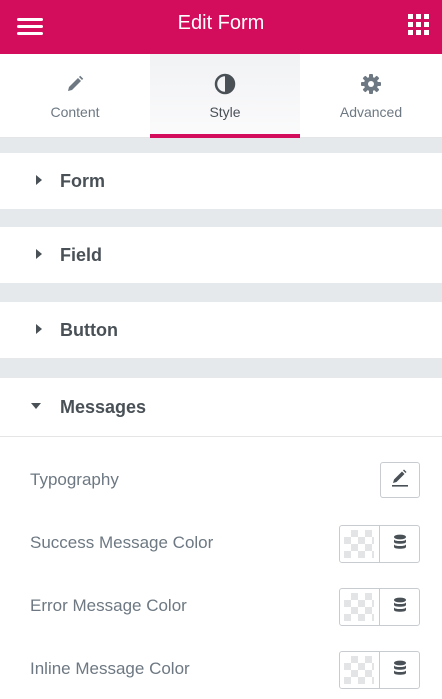 Image resolution: width=442 pixels, height=699 pixels. What do you see at coordinates (103, 407) in the screenshot?
I see `section-title: Messages` at bounding box center [103, 407].